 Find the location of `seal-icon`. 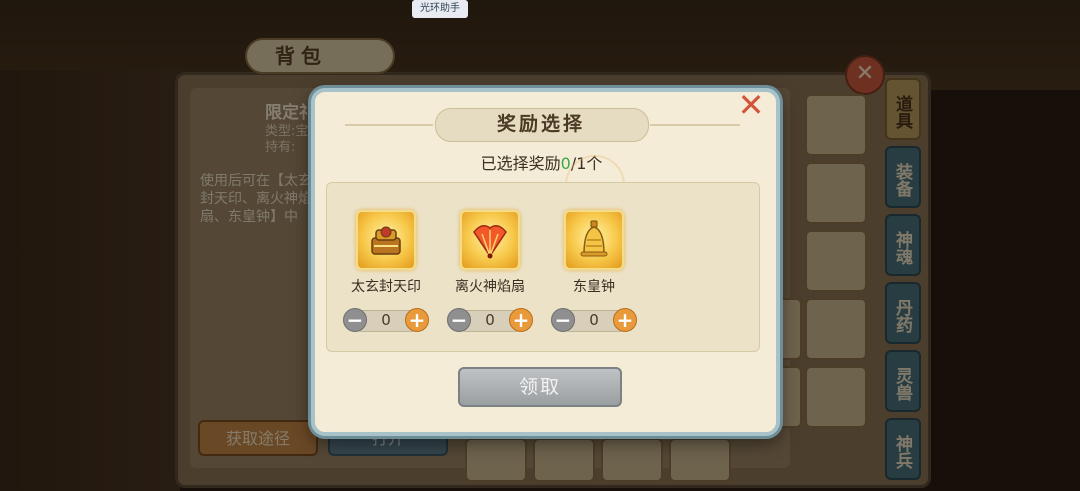

seal-icon is located at coordinates (386, 240).